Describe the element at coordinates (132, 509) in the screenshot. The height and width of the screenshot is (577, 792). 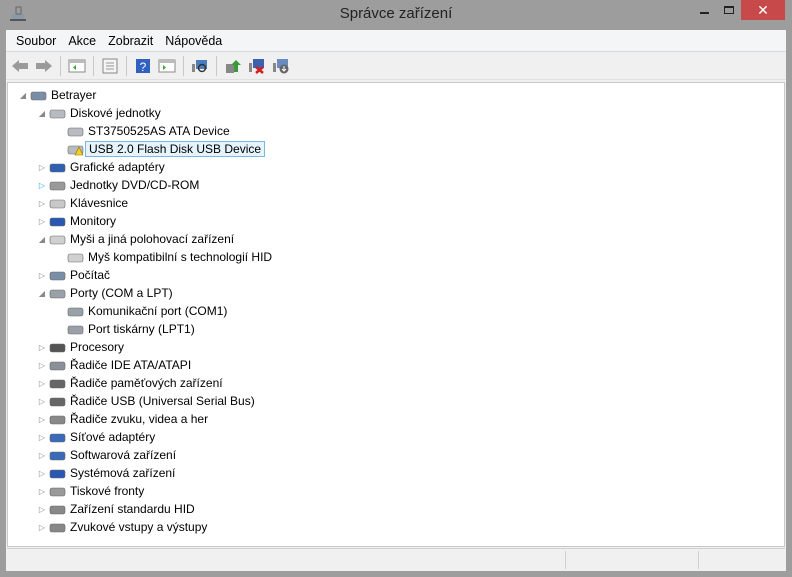
I see `tree-item-label: Zařízení standardu HID` at that location.